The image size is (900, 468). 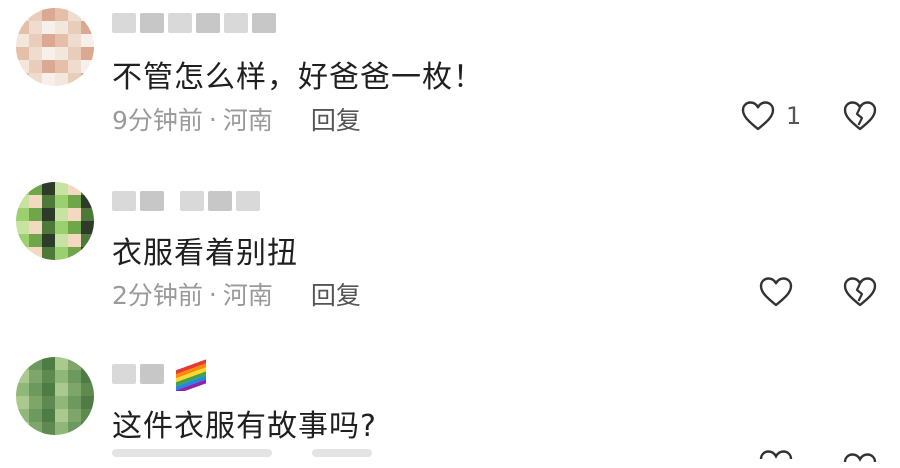 What do you see at coordinates (157, 120) in the screenshot?
I see `comment-time: 9分钟前` at bounding box center [157, 120].